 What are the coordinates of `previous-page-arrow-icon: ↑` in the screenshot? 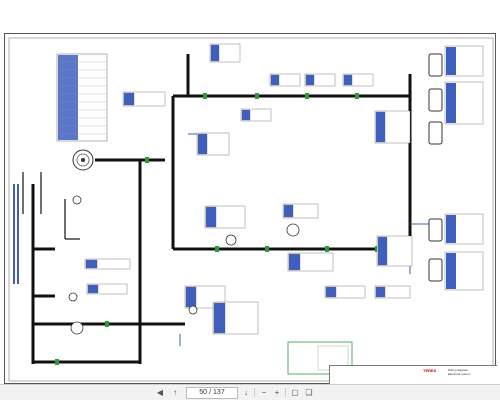 It's located at (175, 392).